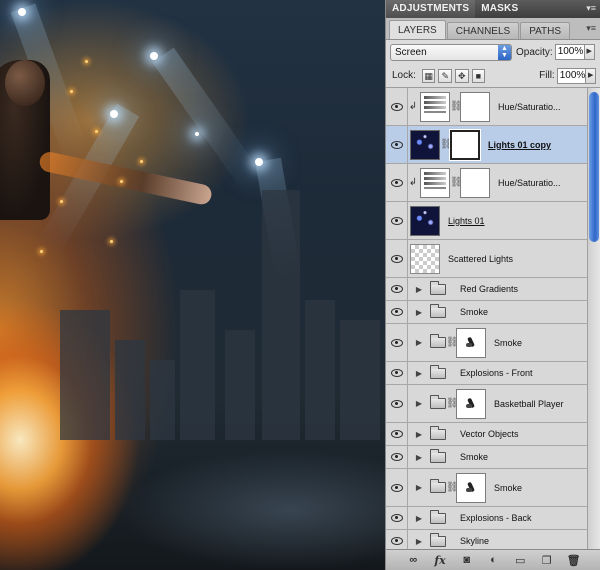 The width and height of the screenshot is (600, 570). Describe the element at coordinates (467, 560) in the screenshot. I see `mask-icon: ◙` at that location.